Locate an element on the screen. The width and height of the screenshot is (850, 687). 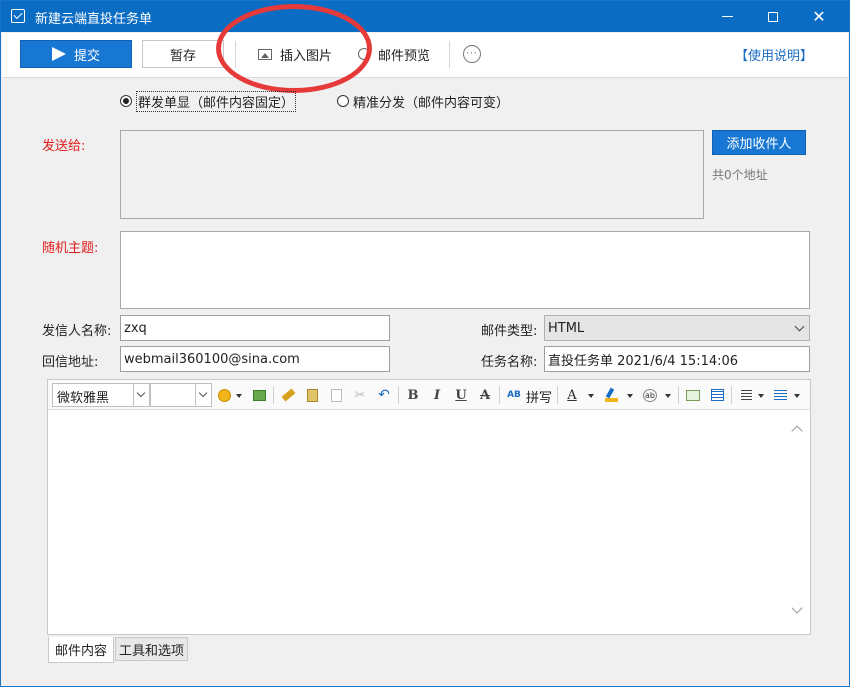
maximize-button is located at coordinates (773, 16).